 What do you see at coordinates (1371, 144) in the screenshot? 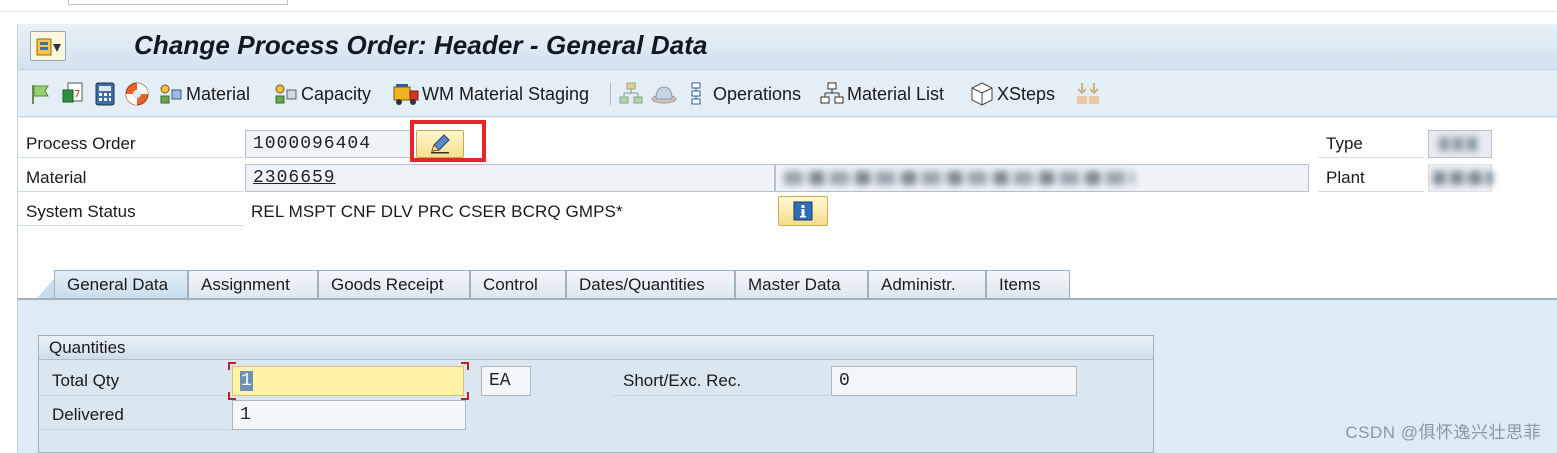
I see `type-label: Type` at bounding box center [1371, 144].